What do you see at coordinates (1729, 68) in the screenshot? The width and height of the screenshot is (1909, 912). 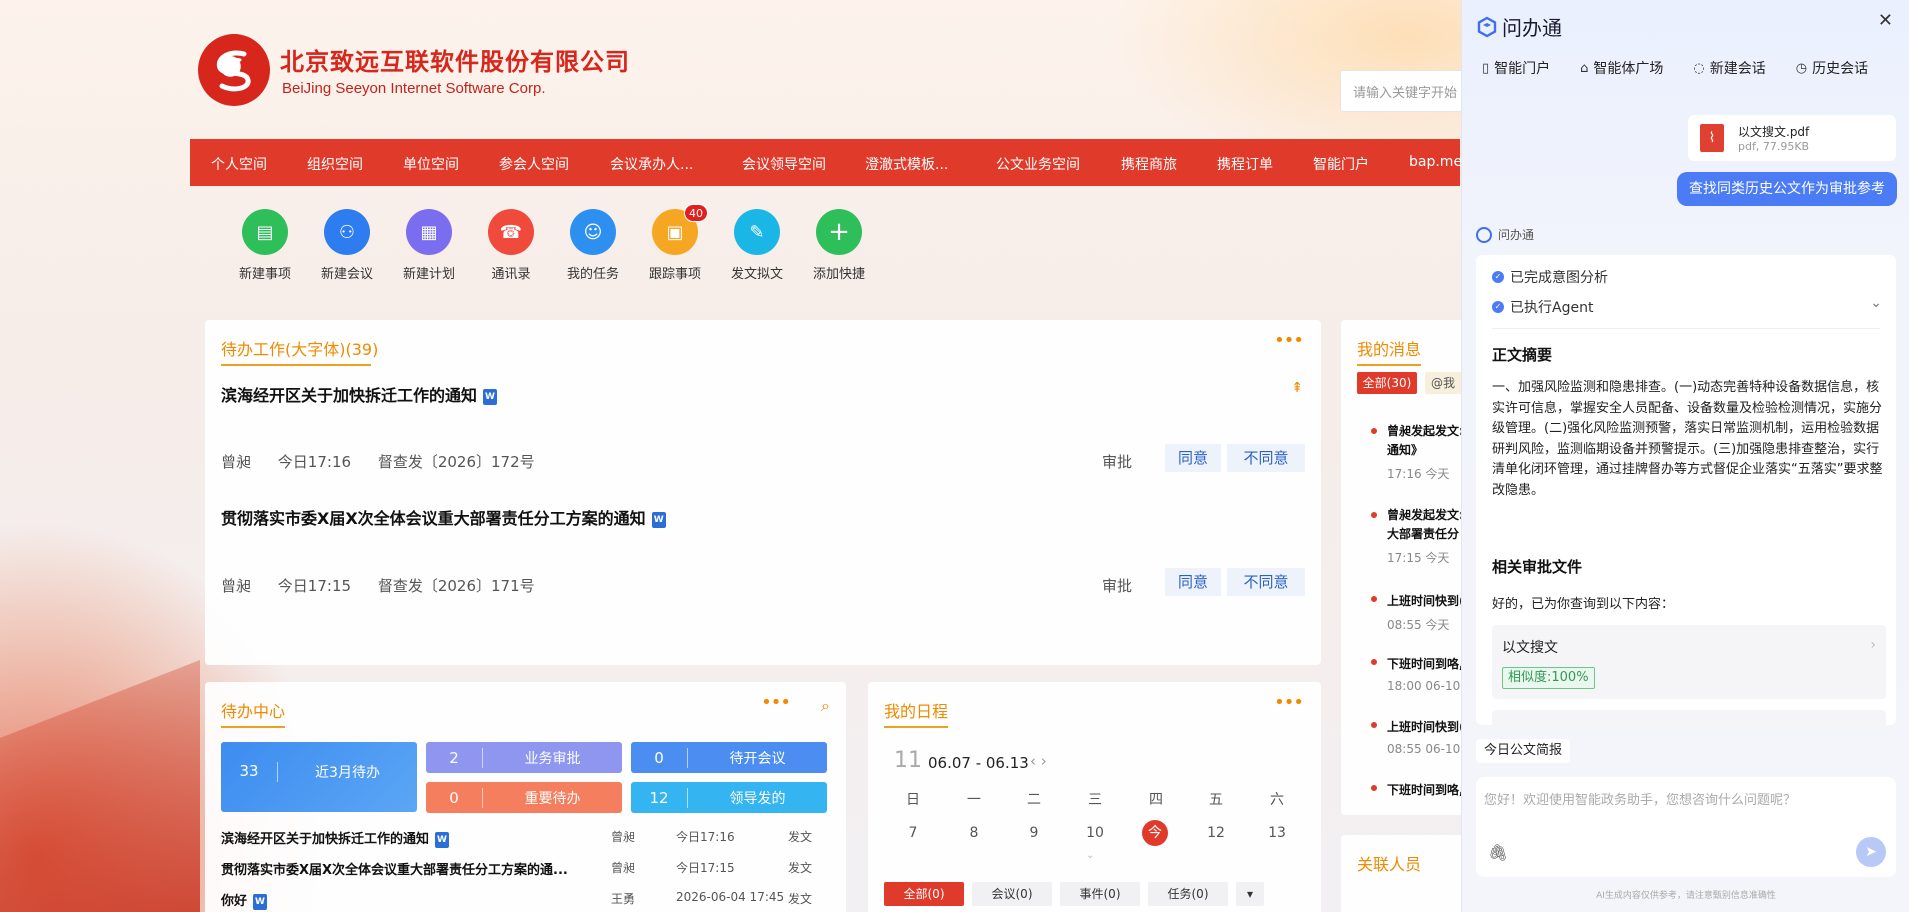 I see `tab-new-session: ◌ 新建会话` at bounding box center [1729, 68].